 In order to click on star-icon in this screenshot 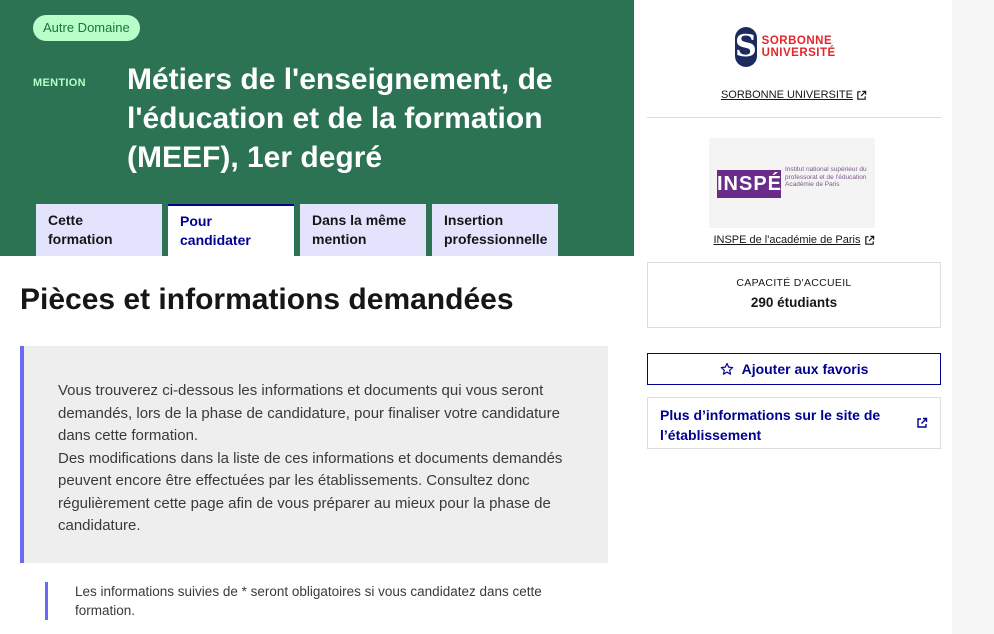, I will do `click(726, 368)`.